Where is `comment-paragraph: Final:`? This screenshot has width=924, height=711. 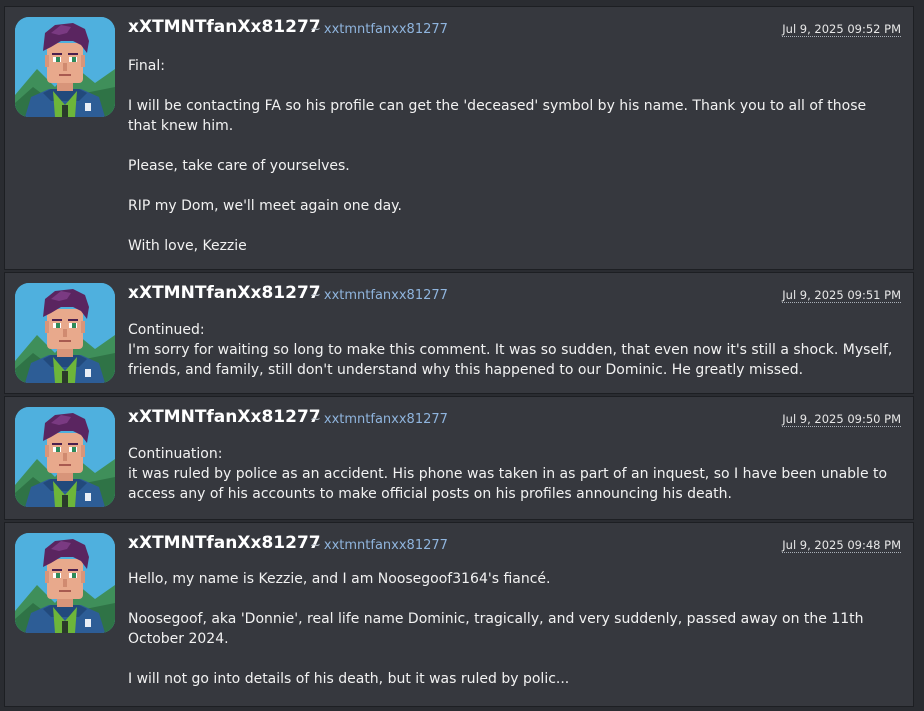 comment-paragraph: Final: is located at coordinates (146, 66).